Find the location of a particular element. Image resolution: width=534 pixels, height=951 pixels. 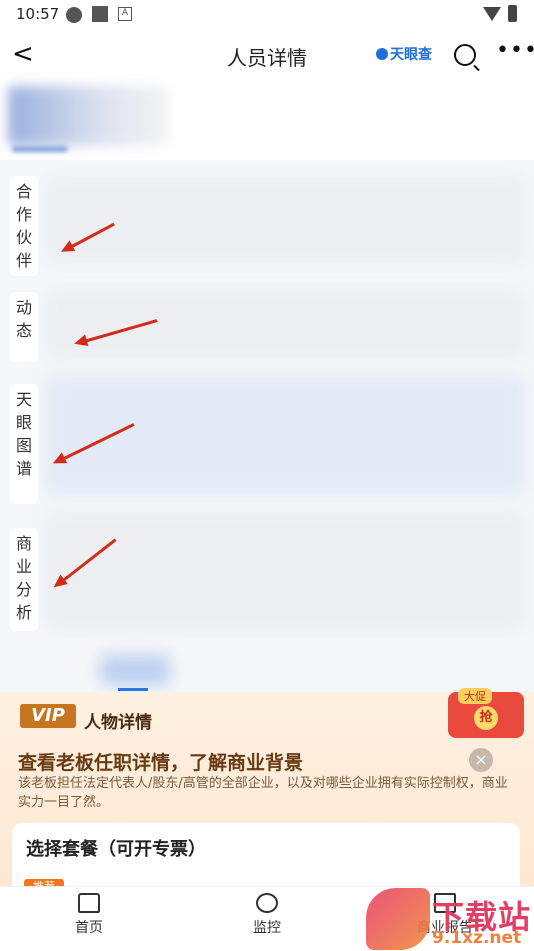

brand-name: 天眼查 is located at coordinates (411, 55).